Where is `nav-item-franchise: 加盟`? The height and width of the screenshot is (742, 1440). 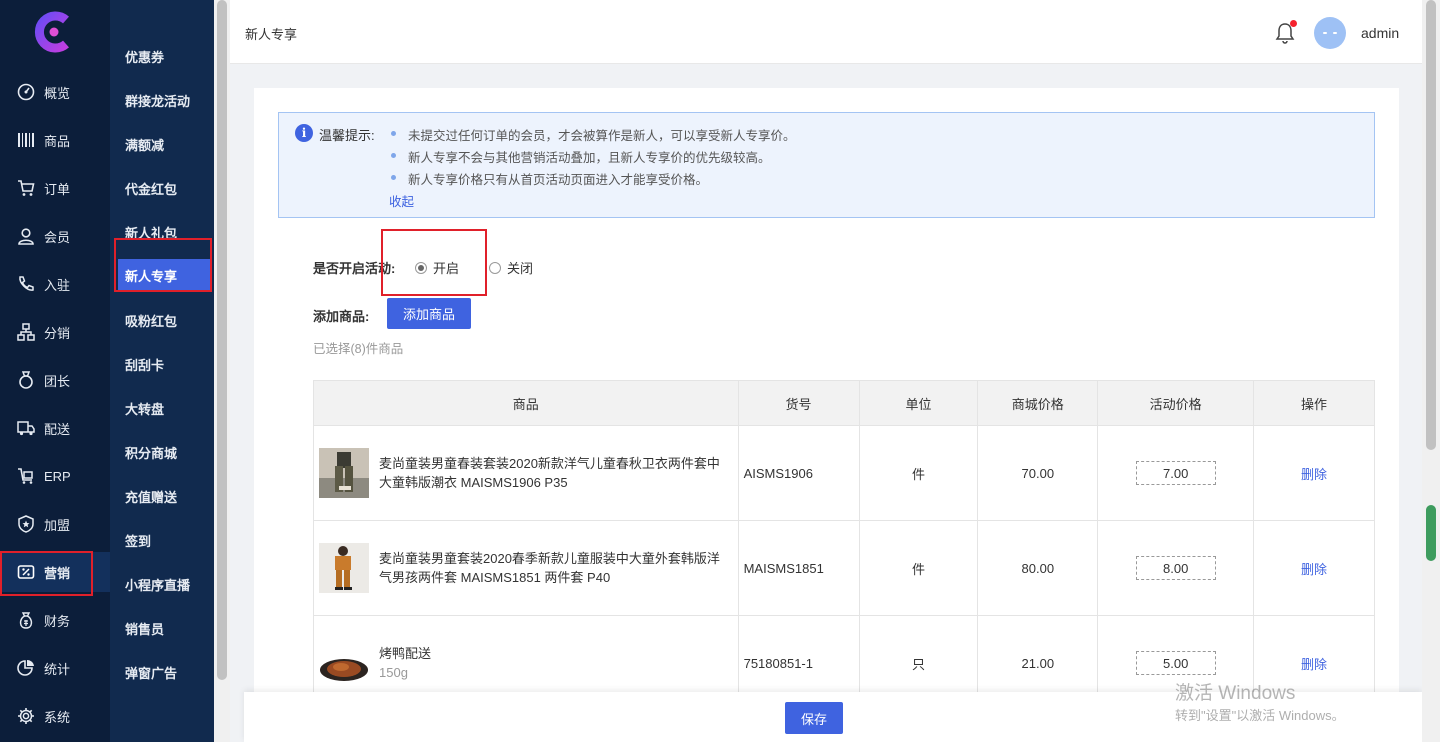 nav-item-franchise: 加盟 is located at coordinates (55, 524).